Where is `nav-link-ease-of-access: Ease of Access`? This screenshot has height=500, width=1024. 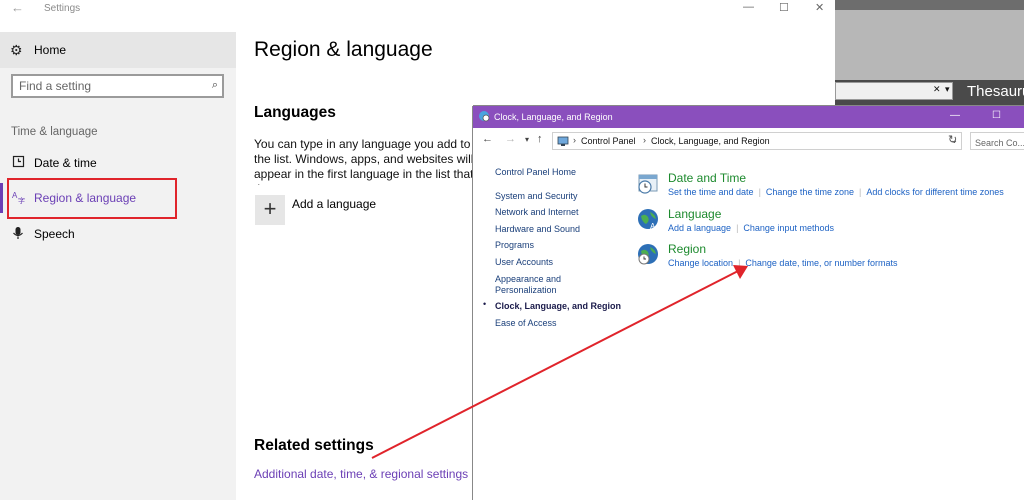 nav-link-ease-of-access: Ease of Access is located at coordinates (526, 323).